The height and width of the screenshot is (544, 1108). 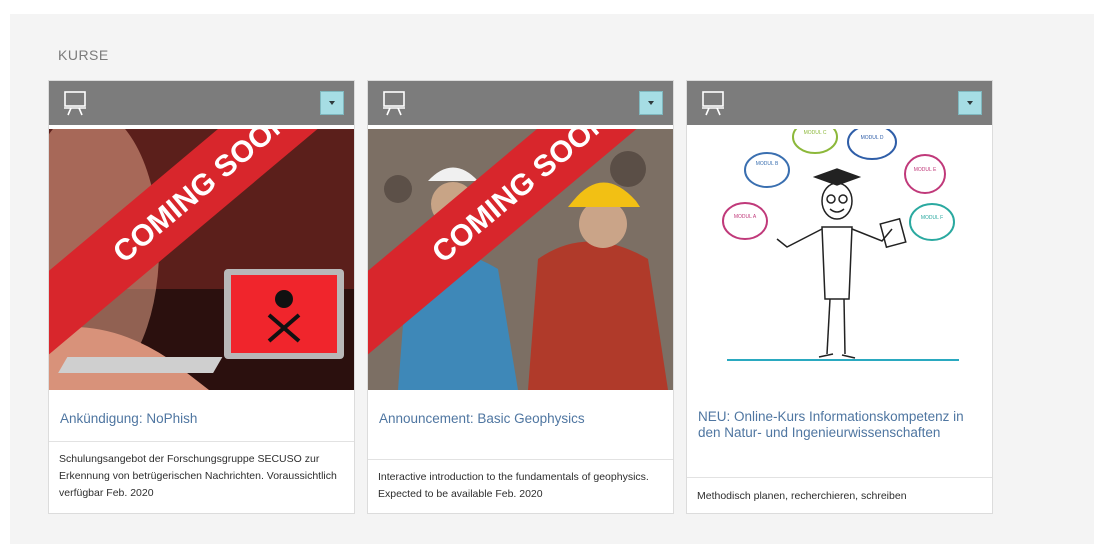 What do you see at coordinates (745, 217) in the screenshot?
I see `module-a-label: MODUL A` at bounding box center [745, 217].